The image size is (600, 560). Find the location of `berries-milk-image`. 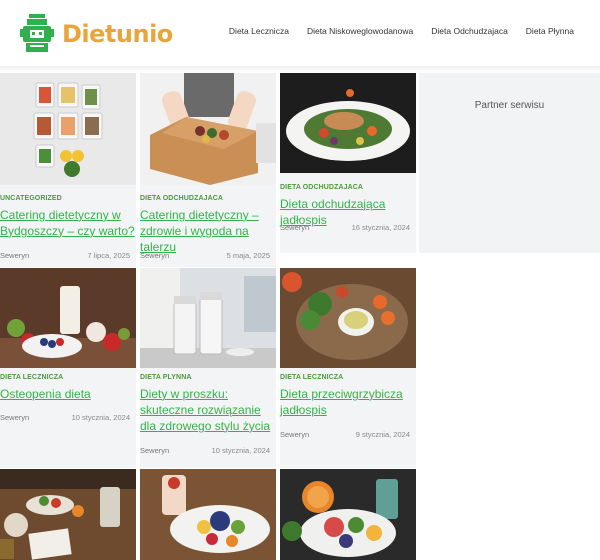

berries-milk-image is located at coordinates (68, 318).